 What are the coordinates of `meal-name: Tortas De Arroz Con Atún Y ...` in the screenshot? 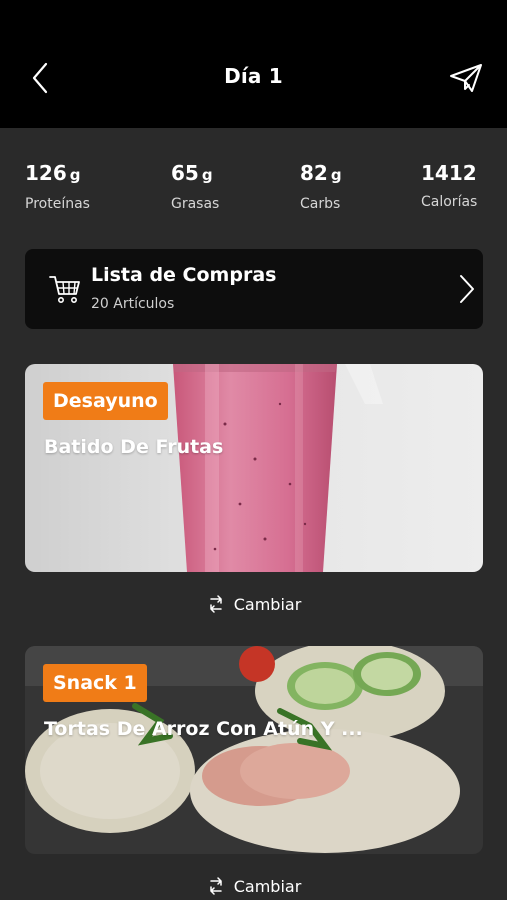 It's located at (203, 729).